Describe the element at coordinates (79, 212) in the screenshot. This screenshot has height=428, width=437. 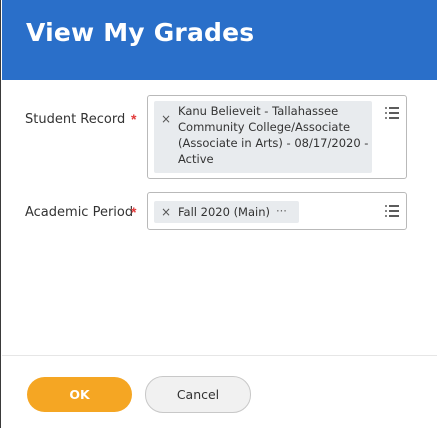
I see `academic-period-label: Academic Period` at that location.